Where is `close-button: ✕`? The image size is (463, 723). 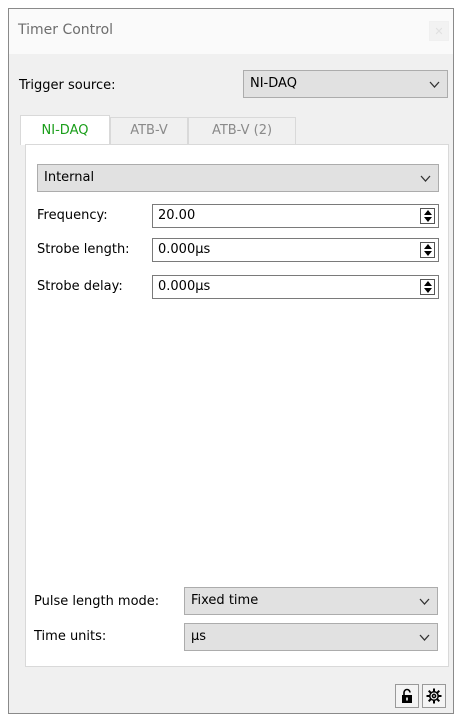
close-button: ✕ is located at coordinates (439, 31).